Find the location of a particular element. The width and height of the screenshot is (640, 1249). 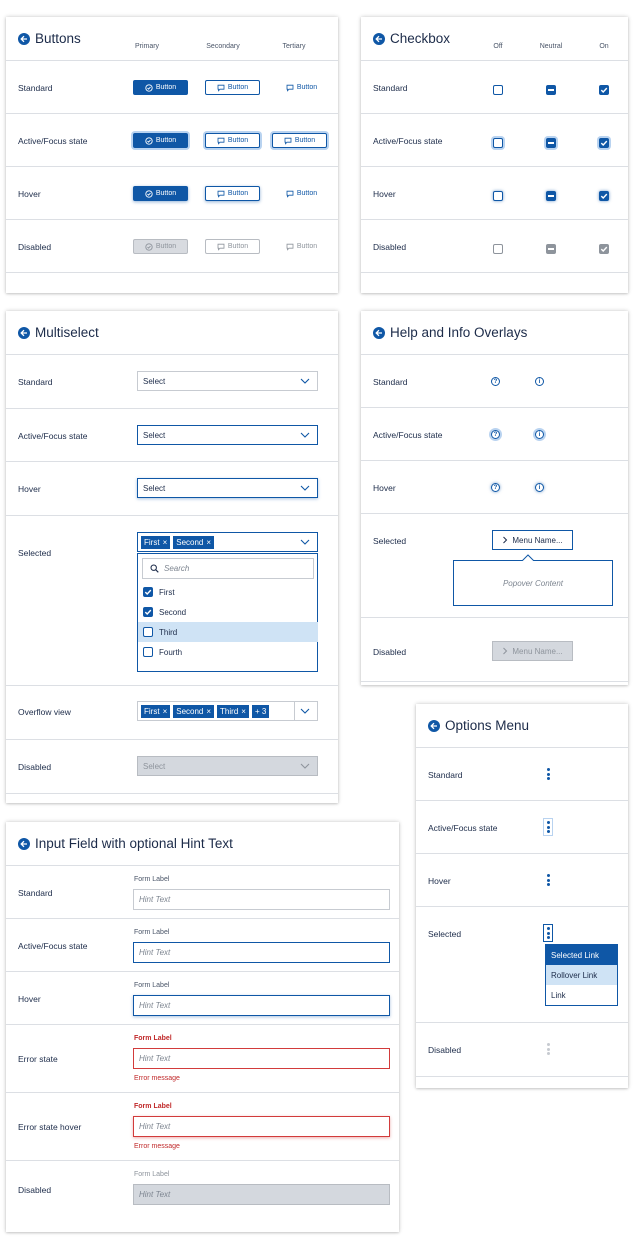

buttons-title-text: Buttons is located at coordinates (58, 38).